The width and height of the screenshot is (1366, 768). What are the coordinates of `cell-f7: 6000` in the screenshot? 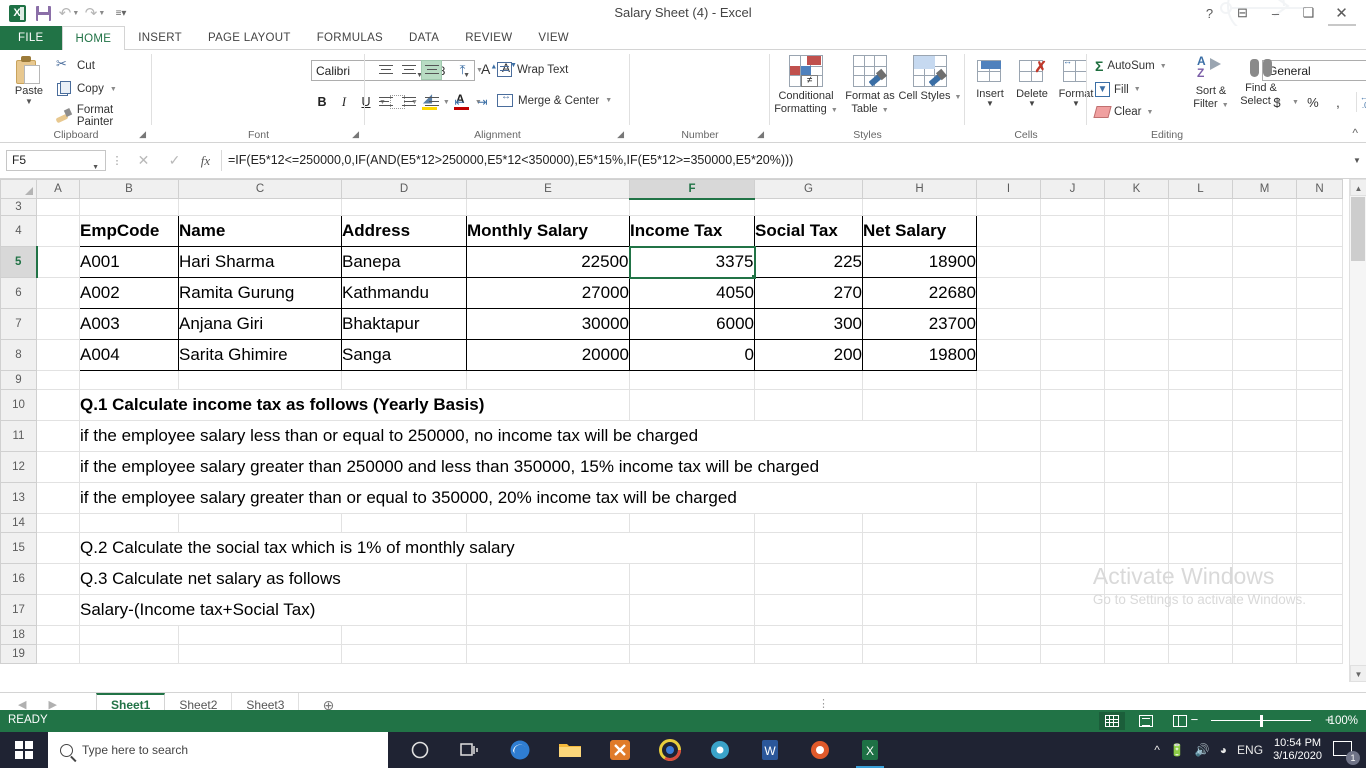 It's located at (692, 324).